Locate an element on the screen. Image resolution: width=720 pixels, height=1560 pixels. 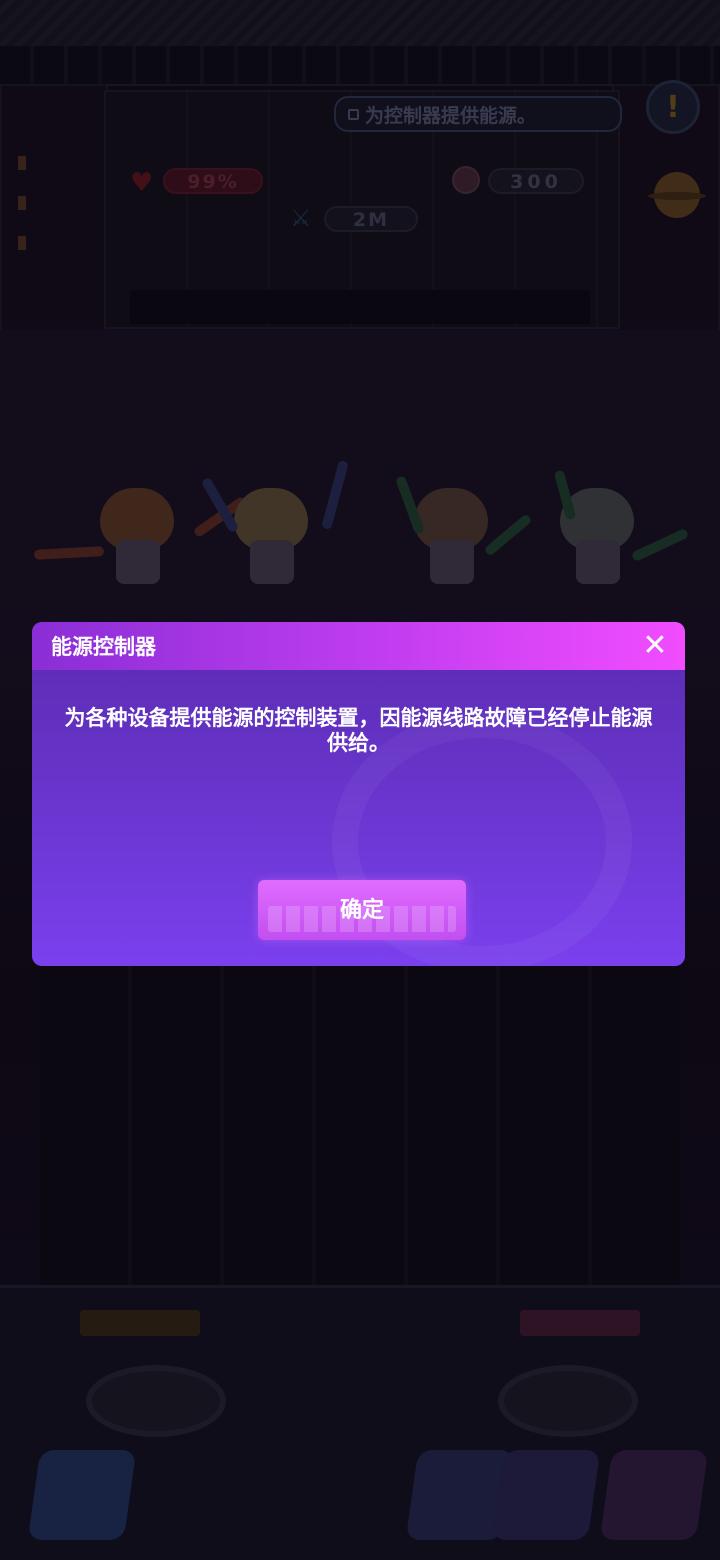
dialog-description: 为各种设备提供能源的控制装置，因能源线路故障已经停止能源供给。 is located at coordinates (358, 730).